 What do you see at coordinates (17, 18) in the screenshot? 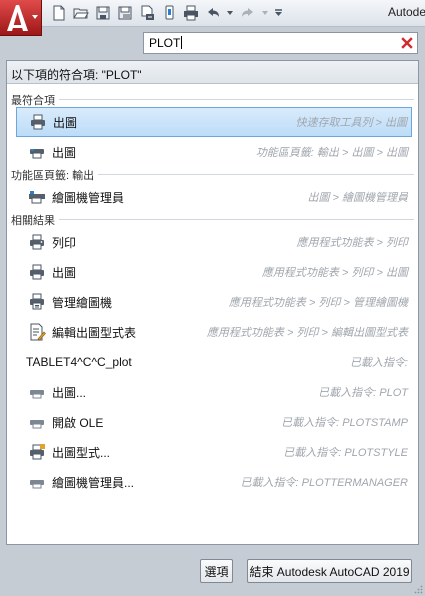
I see `autocad-logo-icon` at bounding box center [17, 18].